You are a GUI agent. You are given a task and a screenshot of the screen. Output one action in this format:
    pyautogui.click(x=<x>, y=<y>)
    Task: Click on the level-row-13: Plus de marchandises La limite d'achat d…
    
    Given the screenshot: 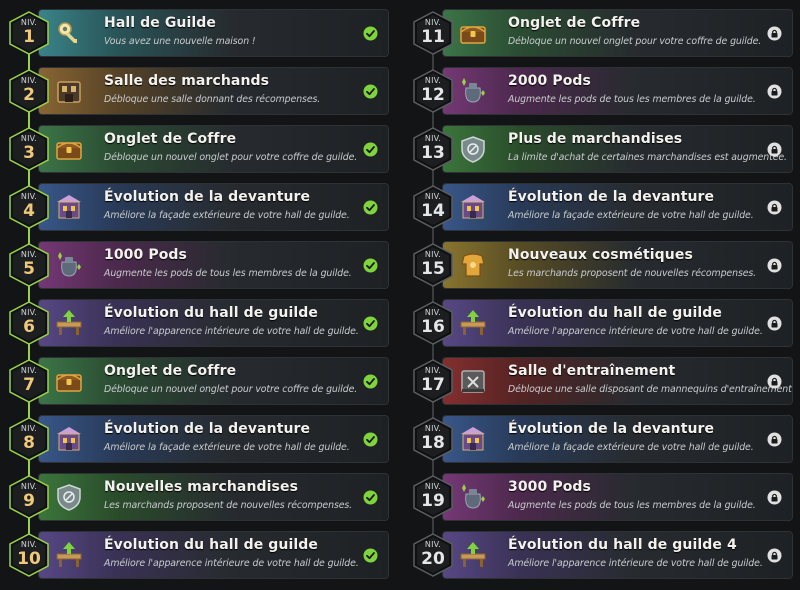 What is the action you would take?
    pyautogui.click(x=601, y=149)
    